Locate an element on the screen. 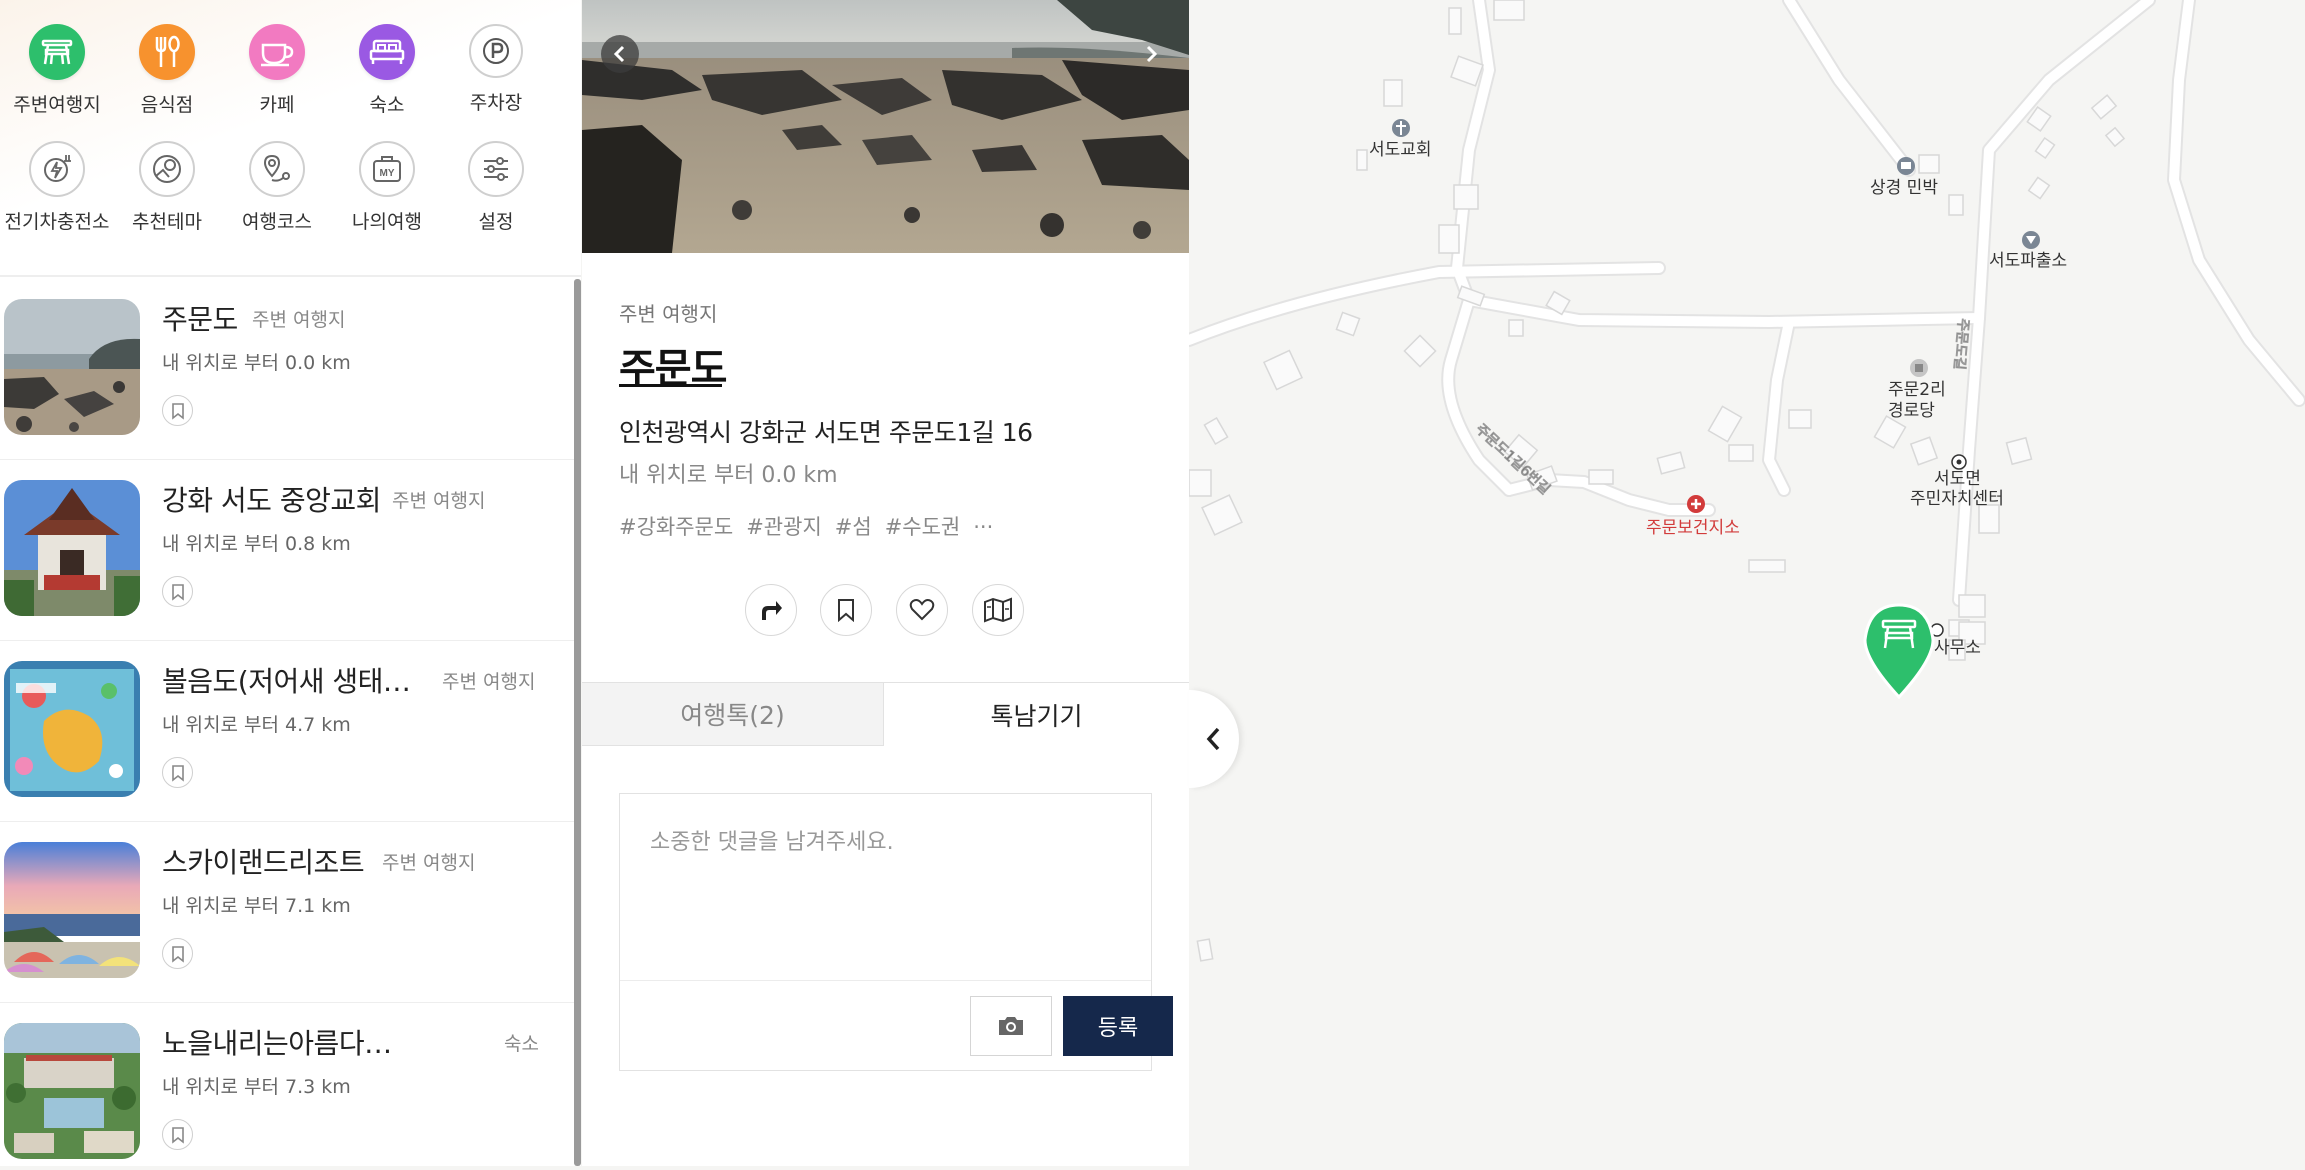 This screenshot has height=1170, width=2305. list-item: 노을내리는아름다운집 [한… 숙소 내 위치로 부터 7.3 km is located at coordinates (287, 1084).